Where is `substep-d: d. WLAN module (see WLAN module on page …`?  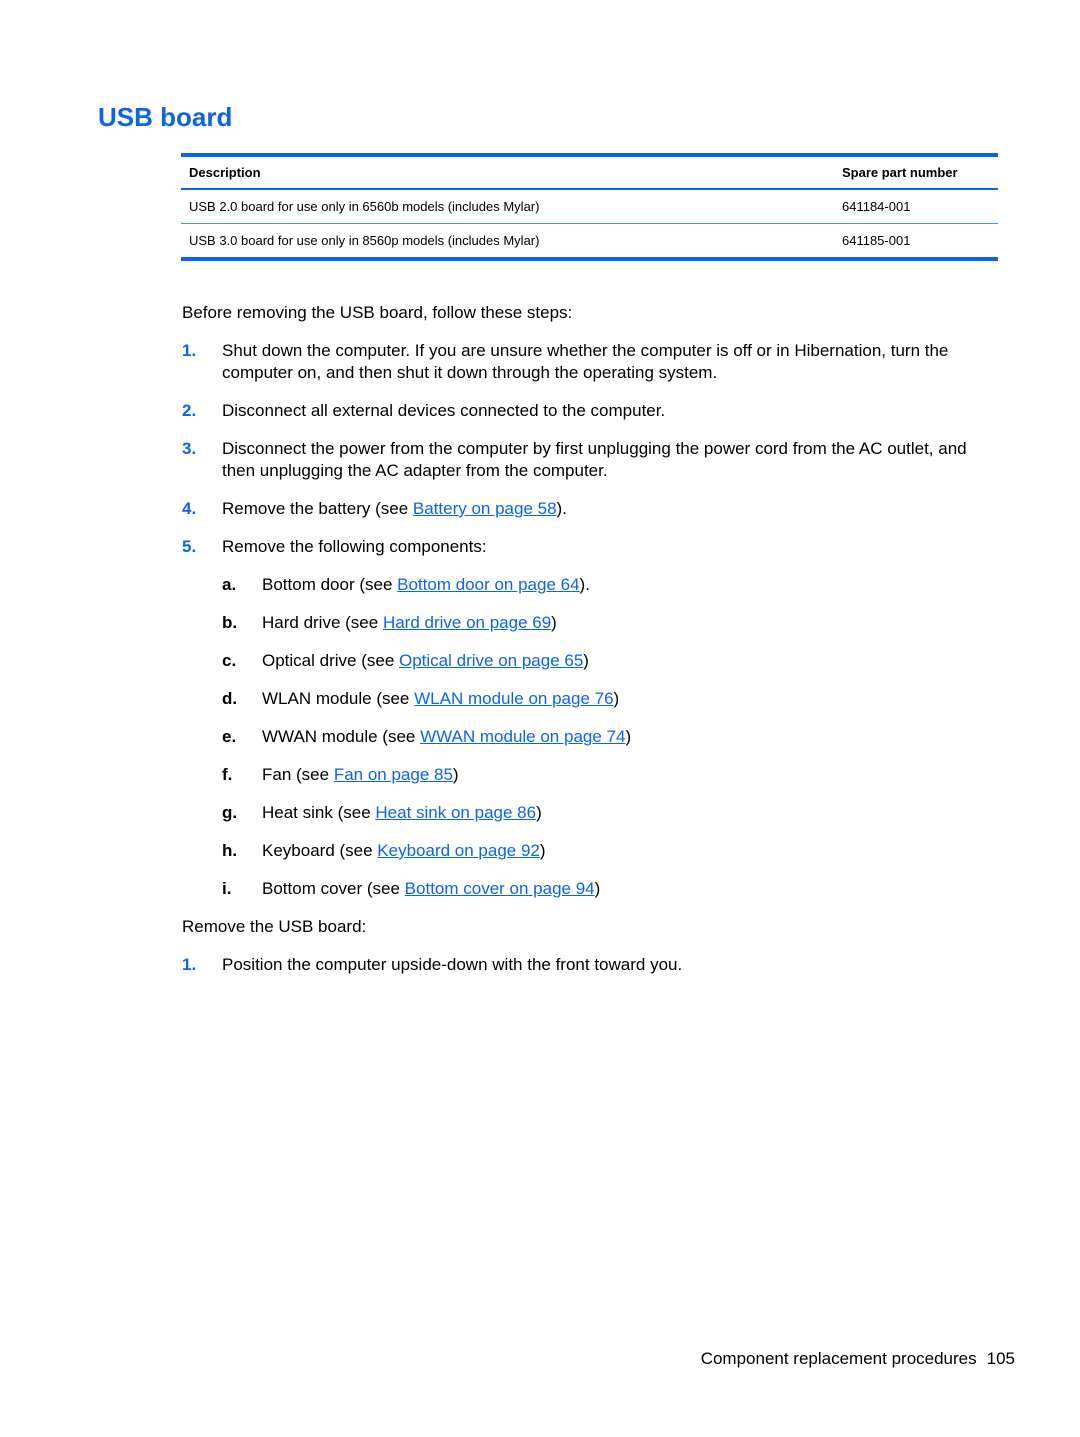 substep-d: d. WLAN module (see WLAN module on page … is located at coordinates (420, 699).